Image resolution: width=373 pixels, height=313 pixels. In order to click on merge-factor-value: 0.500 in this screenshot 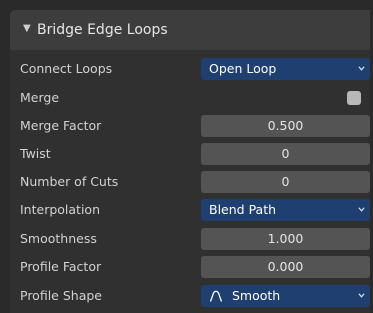, I will do `click(285, 125)`.